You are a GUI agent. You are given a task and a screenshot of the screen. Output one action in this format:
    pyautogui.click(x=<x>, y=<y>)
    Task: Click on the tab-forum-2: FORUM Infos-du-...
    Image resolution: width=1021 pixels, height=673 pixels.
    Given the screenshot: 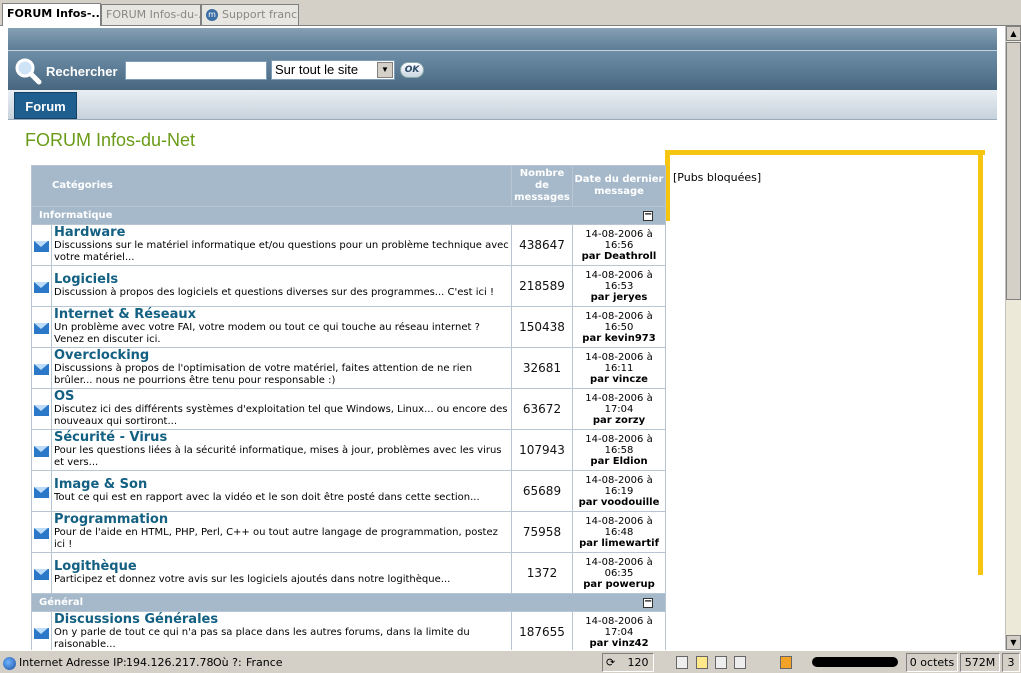 What is the action you would take?
    pyautogui.click(x=151, y=14)
    